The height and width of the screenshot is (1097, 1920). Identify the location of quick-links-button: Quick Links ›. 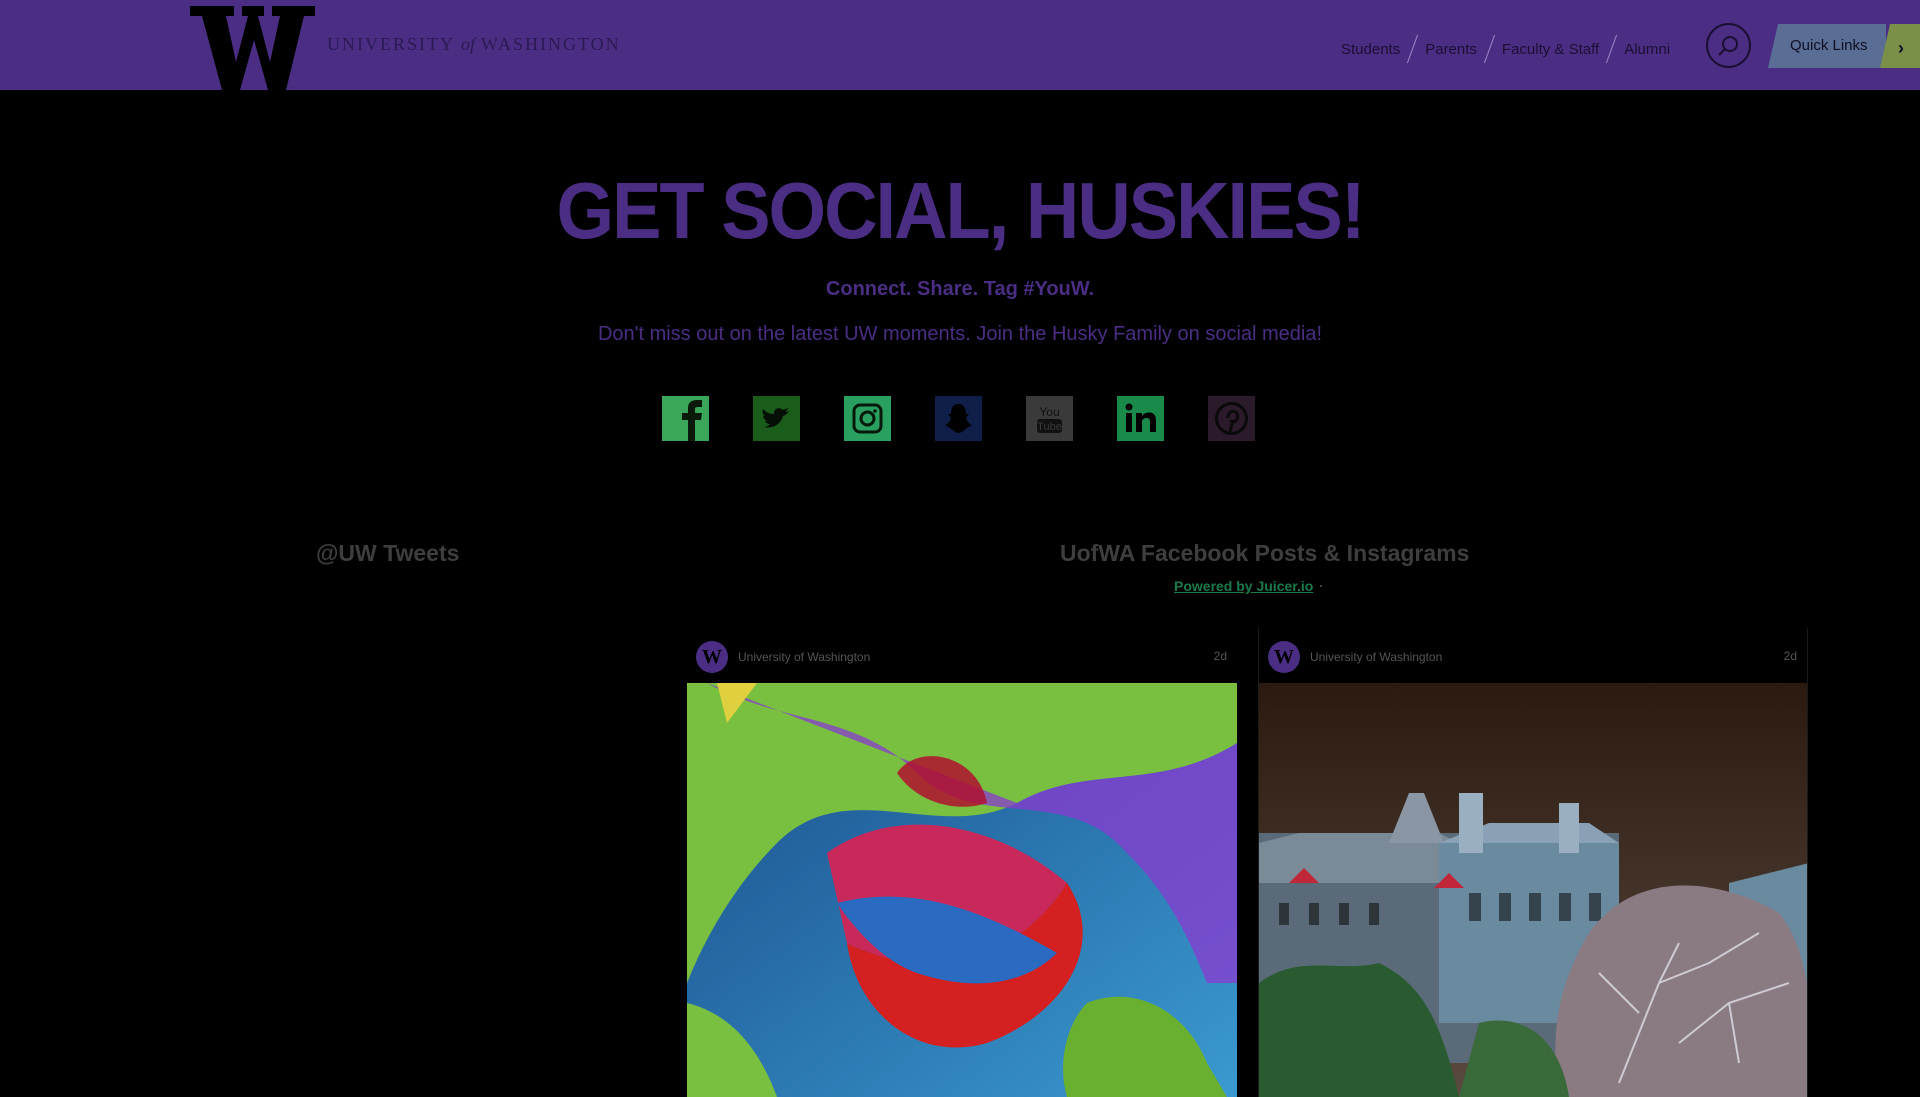
(1844, 46).